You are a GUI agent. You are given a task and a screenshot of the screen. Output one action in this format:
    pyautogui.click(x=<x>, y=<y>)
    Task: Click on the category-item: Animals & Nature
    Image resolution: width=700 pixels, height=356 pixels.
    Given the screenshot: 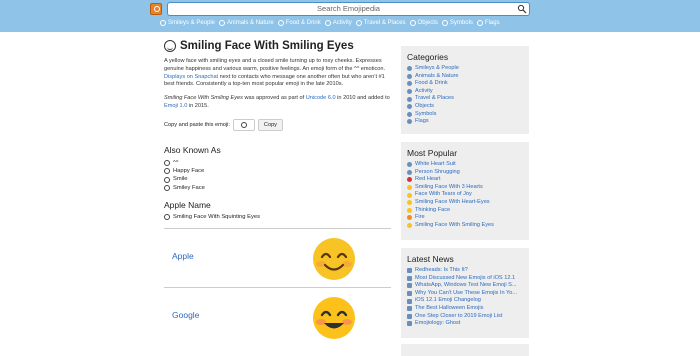 What is the action you would take?
    pyautogui.click(x=465, y=77)
    